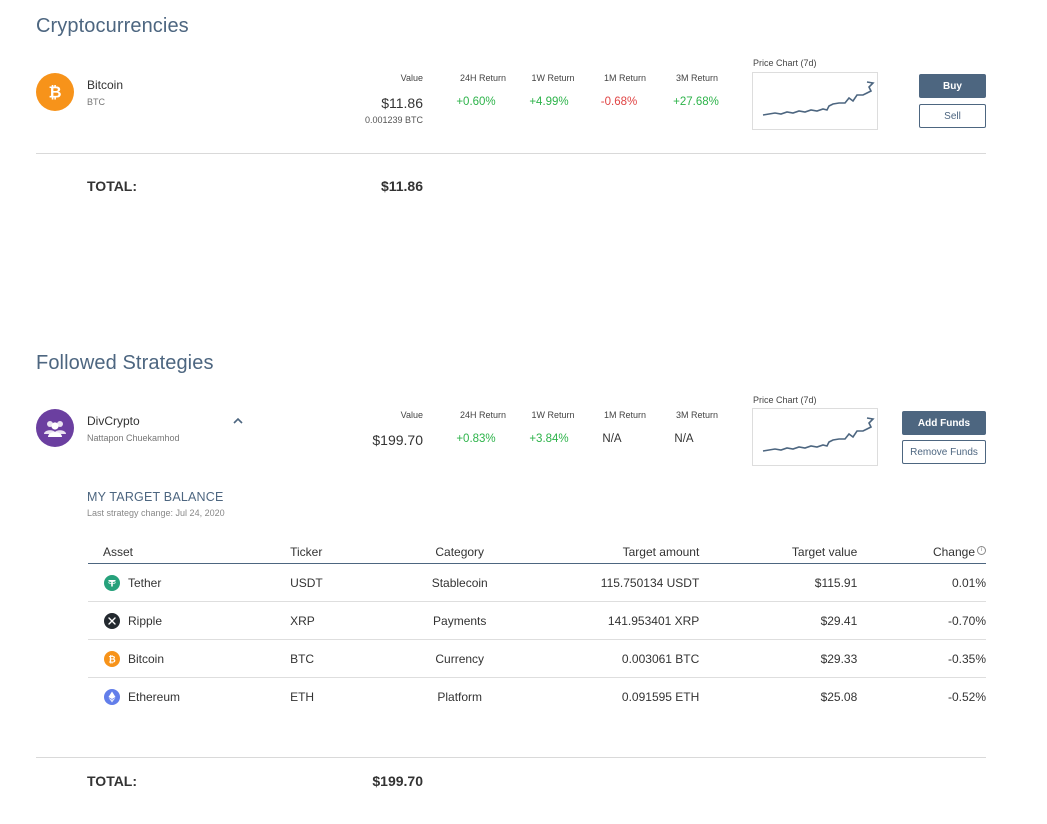 Image resolution: width=1047 pixels, height=824 pixels. I want to click on price-chart, so click(815, 101).